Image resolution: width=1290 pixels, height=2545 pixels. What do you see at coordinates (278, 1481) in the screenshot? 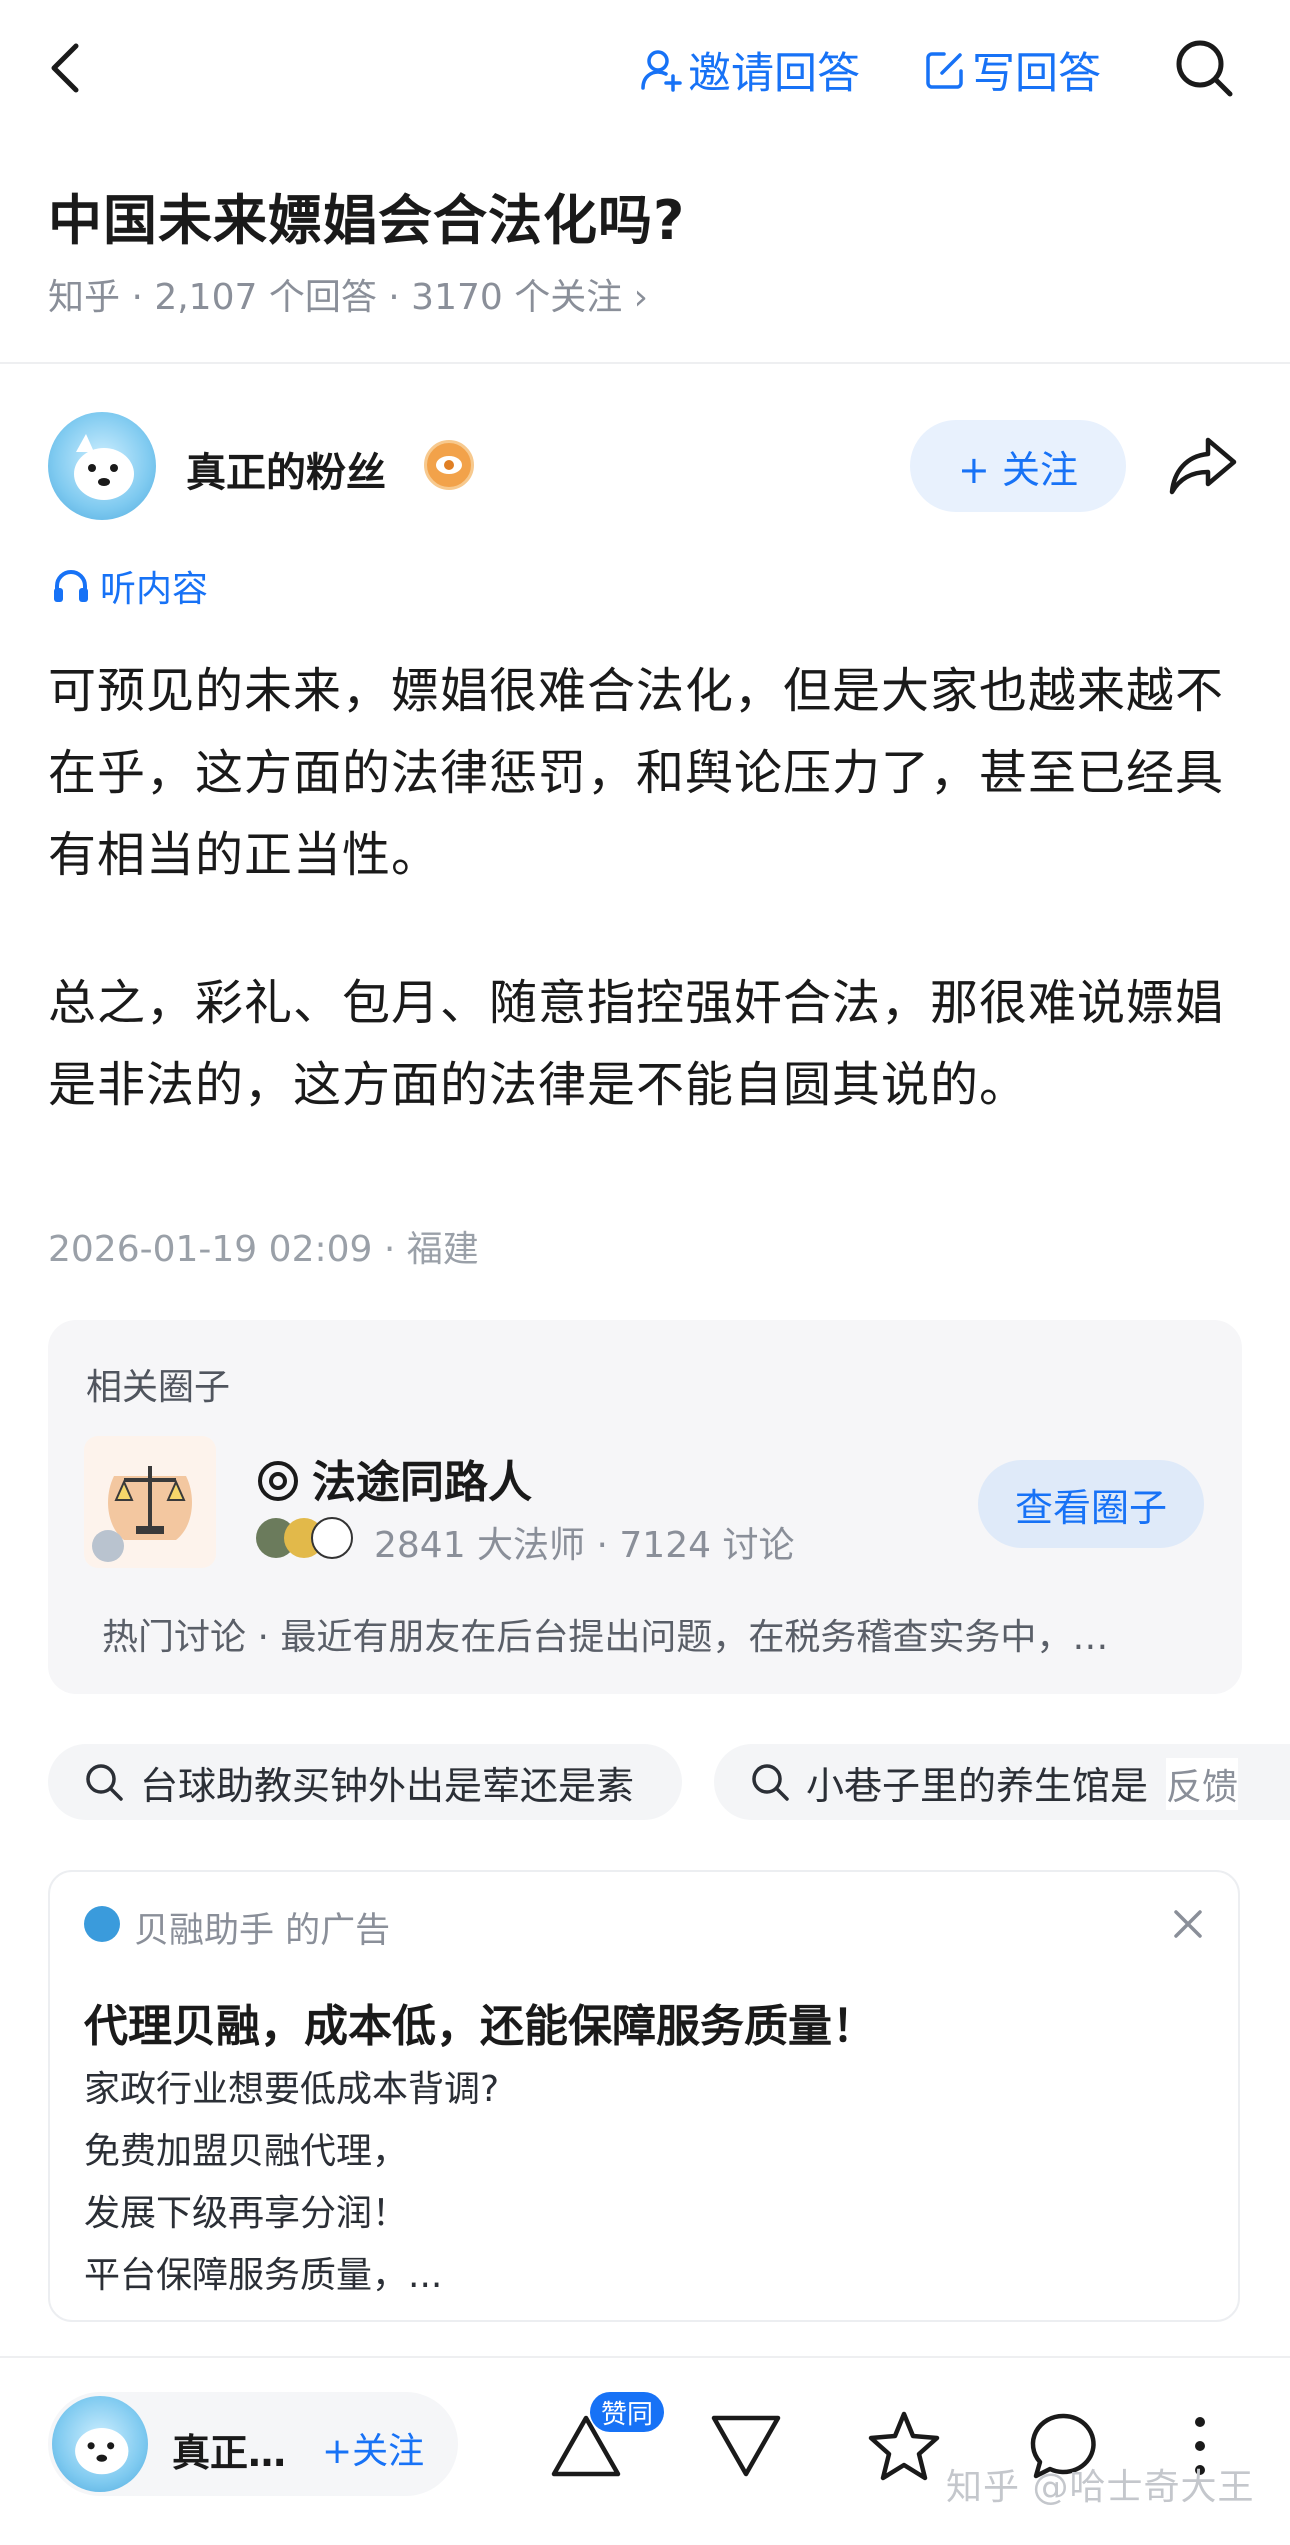
I see `circle-target-icon` at bounding box center [278, 1481].